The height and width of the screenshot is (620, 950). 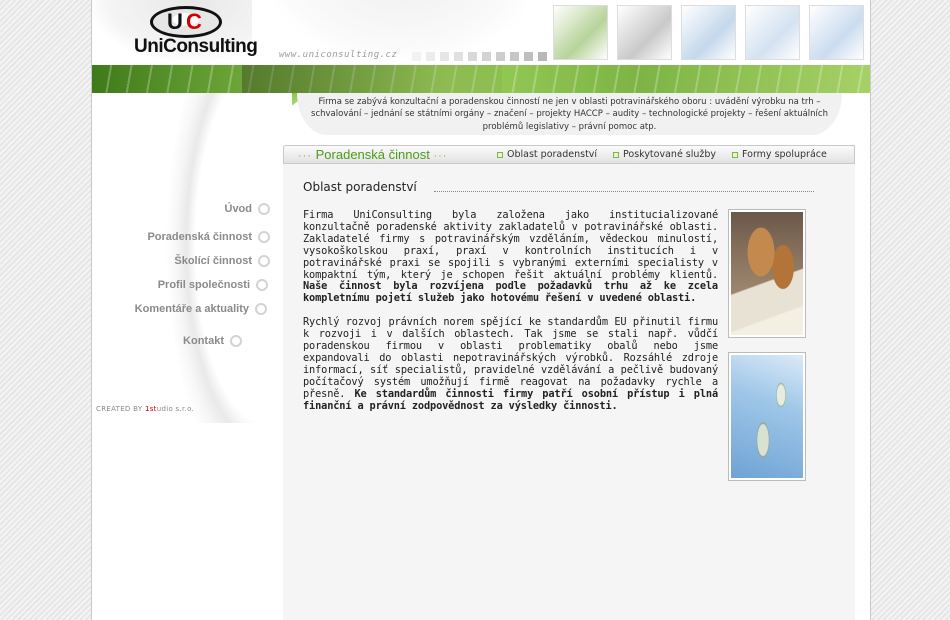 I want to click on tab-oblast-poradenstvi: Oblast poradenství, so click(x=547, y=154).